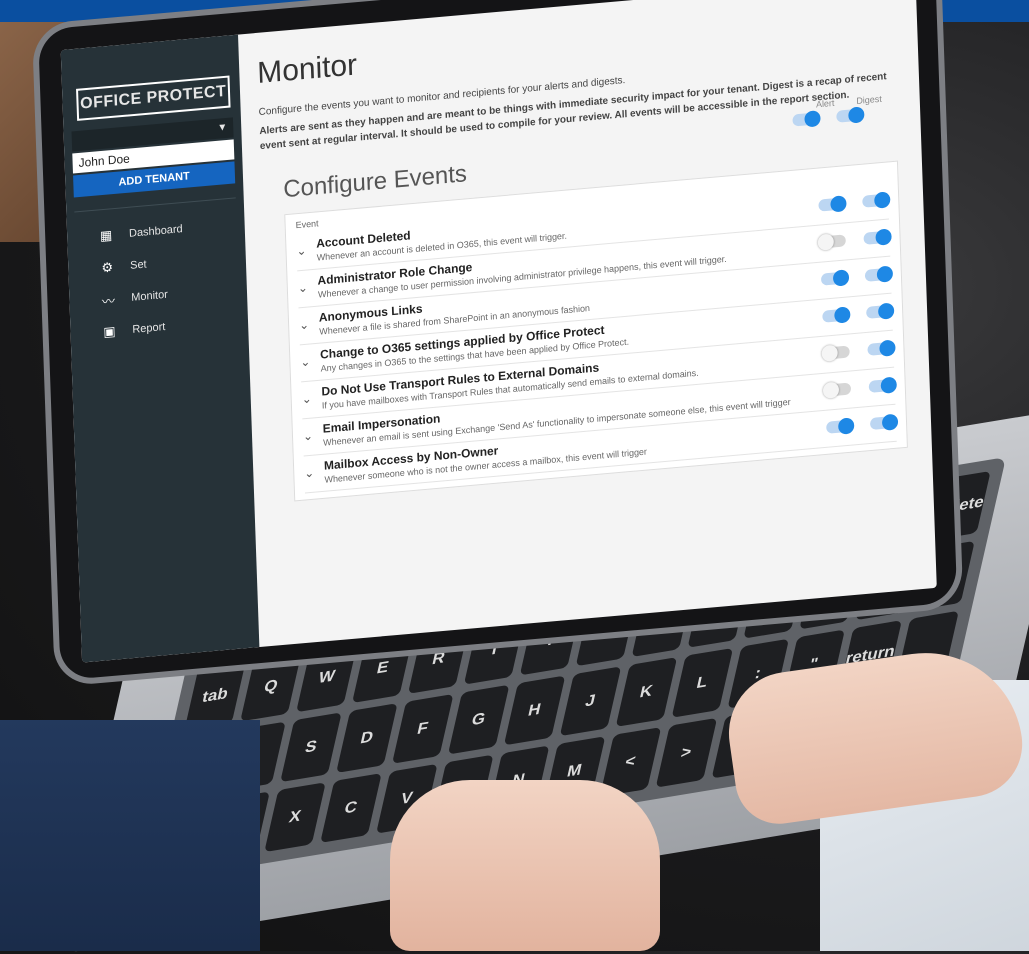 The image size is (1029, 954). What do you see at coordinates (311, 747) in the screenshot?
I see `keyboard-key: S` at bounding box center [311, 747].